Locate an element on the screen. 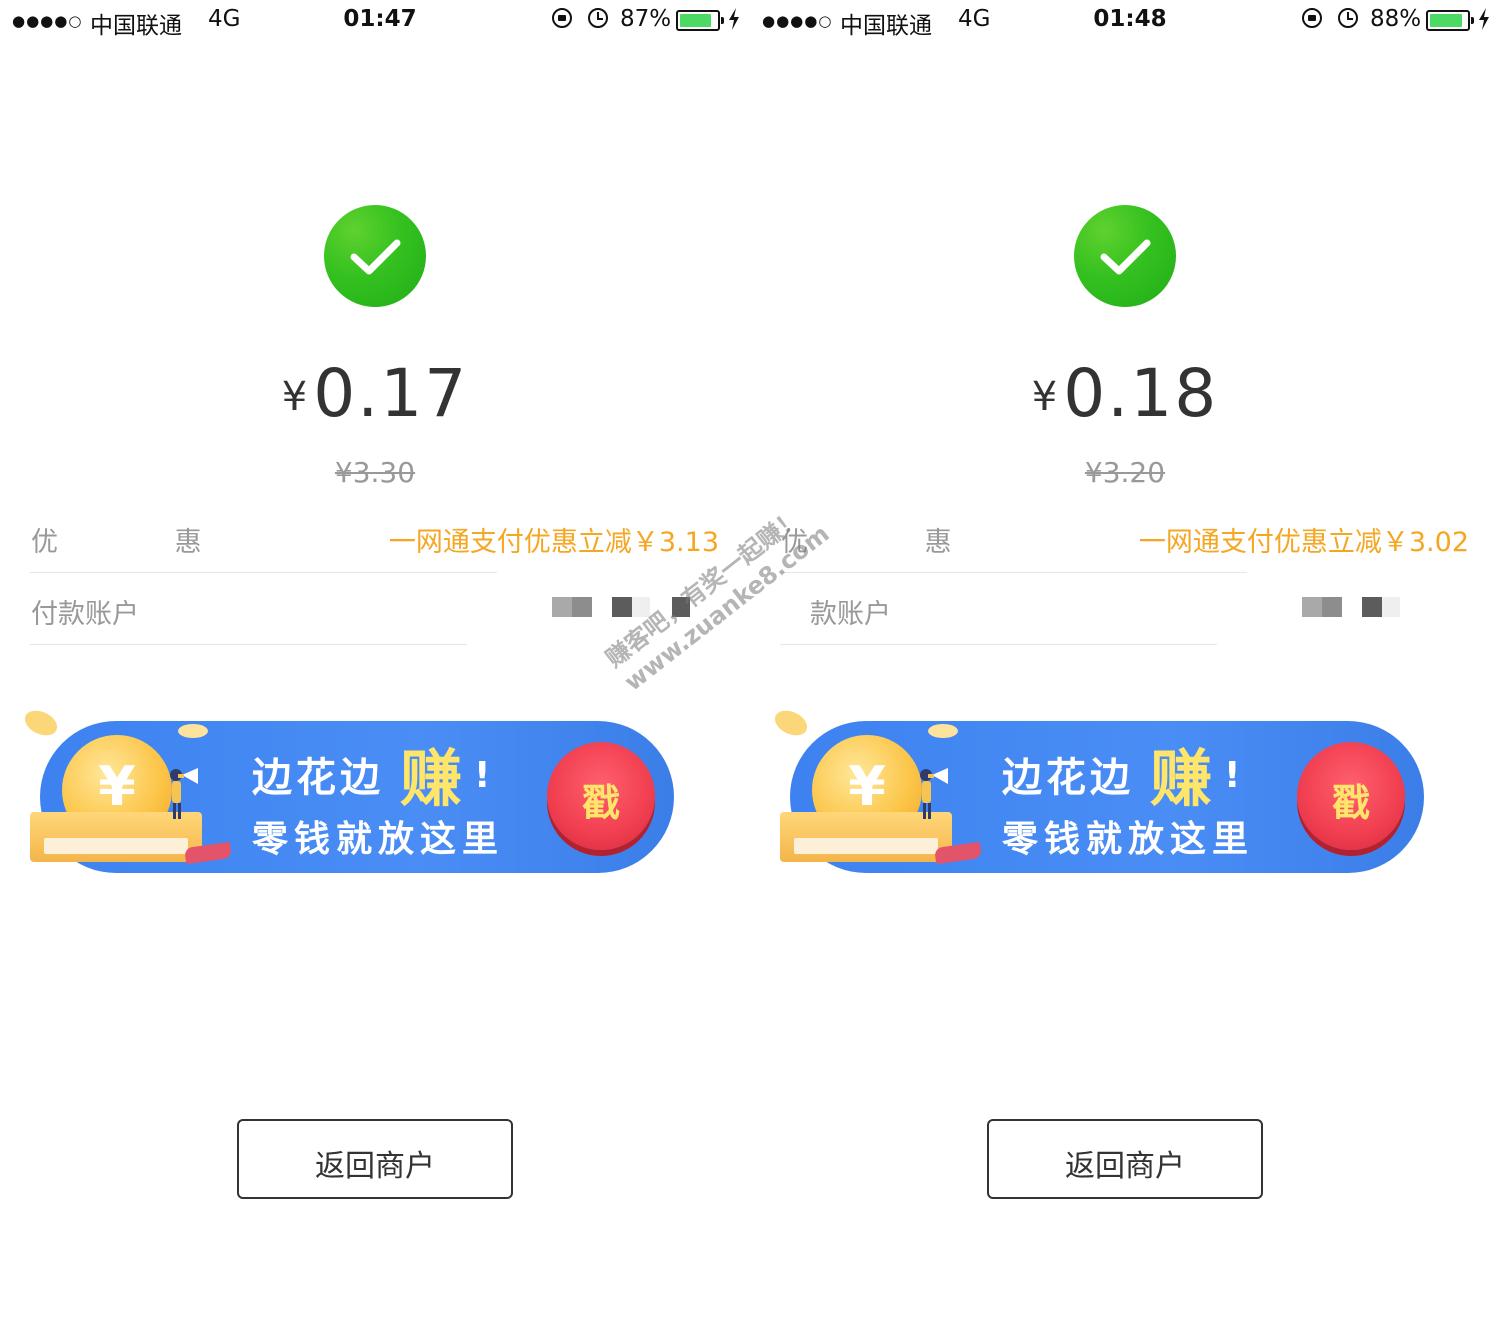 This screenshot has width=1500, height=1334. status-bar: ●●●●○ 中国联通 4G 01:48 88% is located at coordinates (1125, 21).